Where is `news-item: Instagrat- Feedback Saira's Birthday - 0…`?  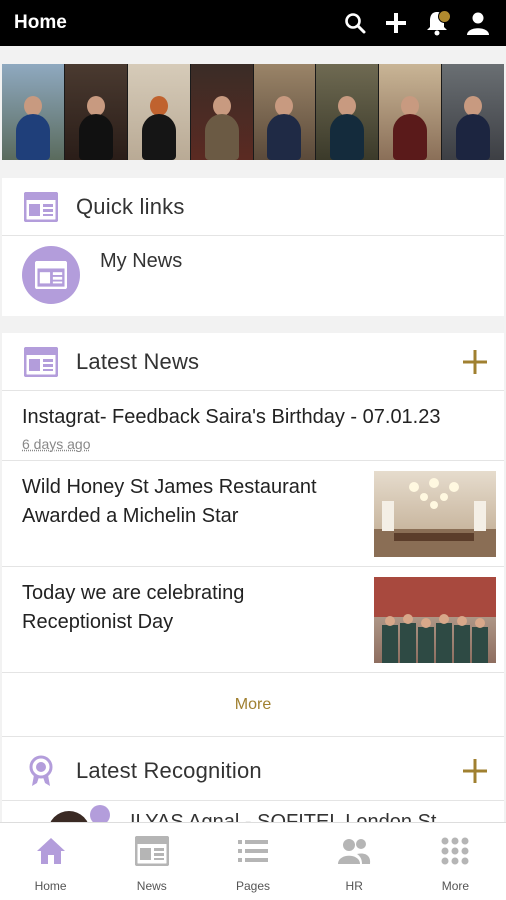 news-item: Instagrat- Feedback Saira's Birthday - 0… is located at coordinates (253, 426).